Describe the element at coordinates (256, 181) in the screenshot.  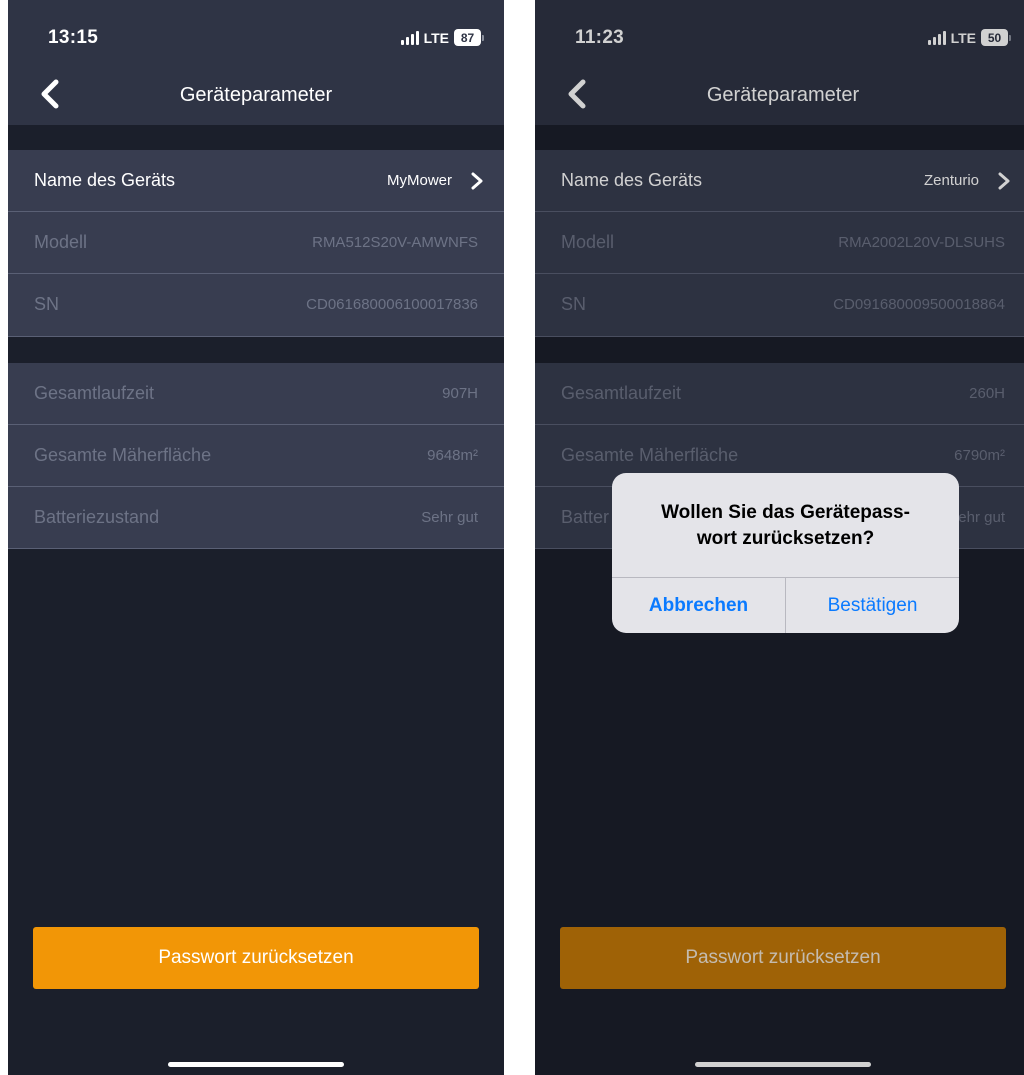
I see `row-device-name: Name des Geräts MyMower` at that location.